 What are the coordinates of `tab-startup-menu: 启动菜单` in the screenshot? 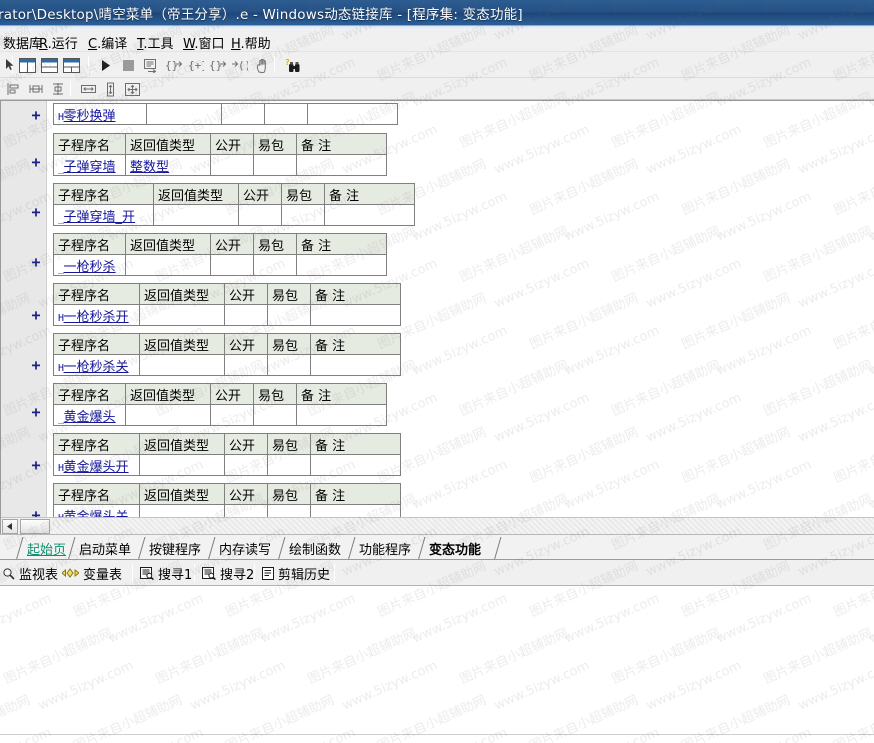 It's located at (105, 548).